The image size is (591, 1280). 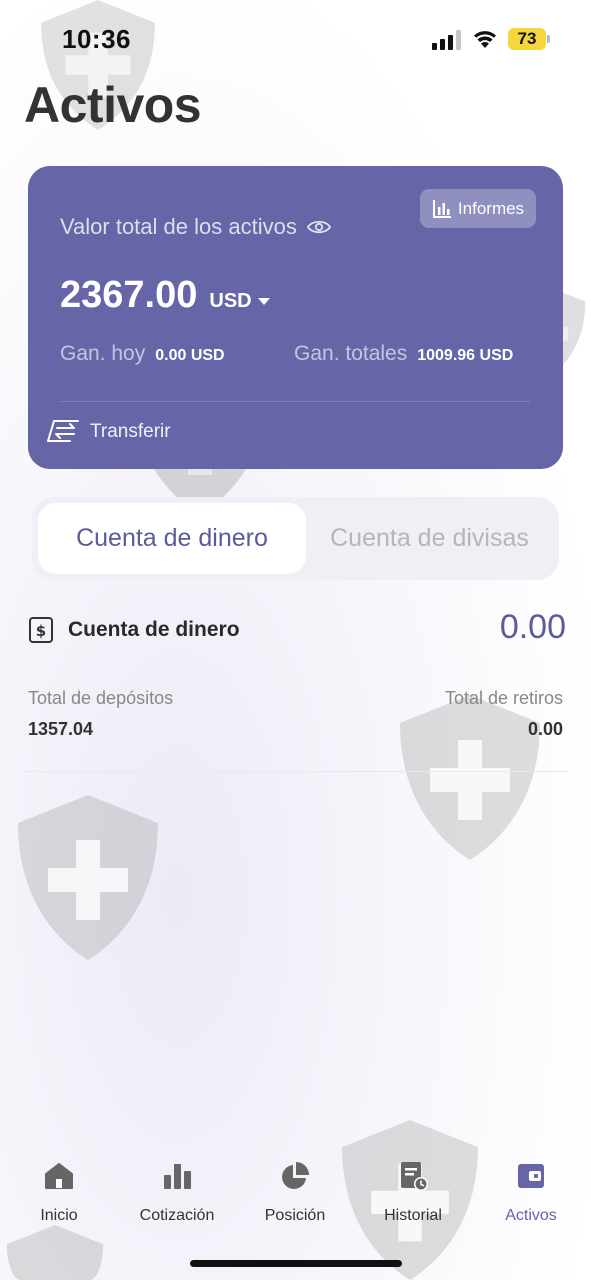 I want to click on tab-cotizacion: Cotización, so click(x=177, y=1192).